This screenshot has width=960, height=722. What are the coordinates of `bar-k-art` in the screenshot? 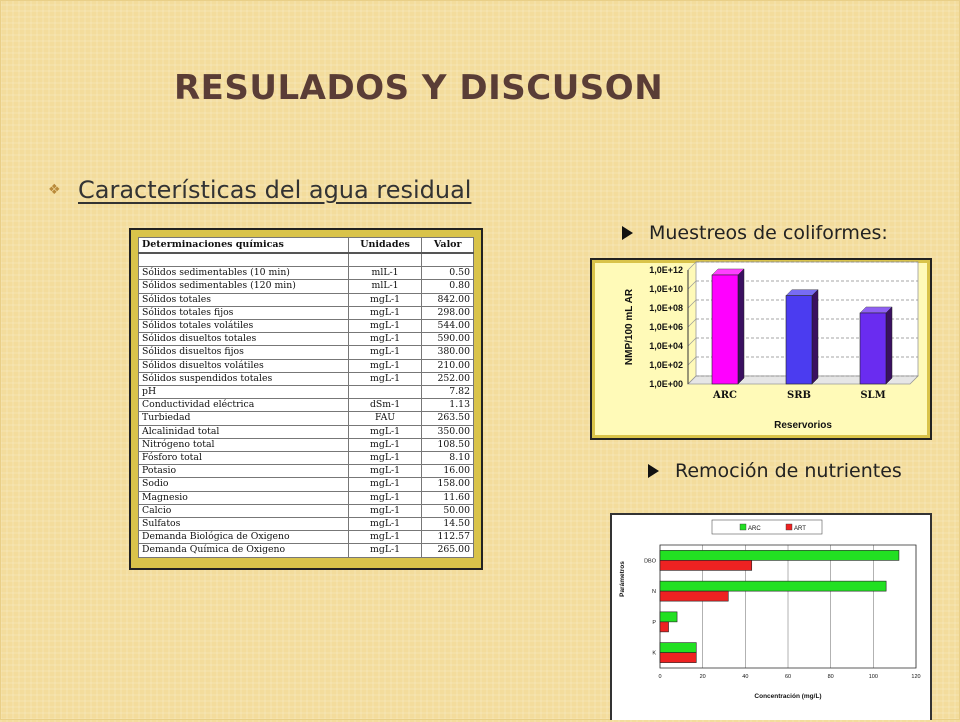 It's located at (678, 657).